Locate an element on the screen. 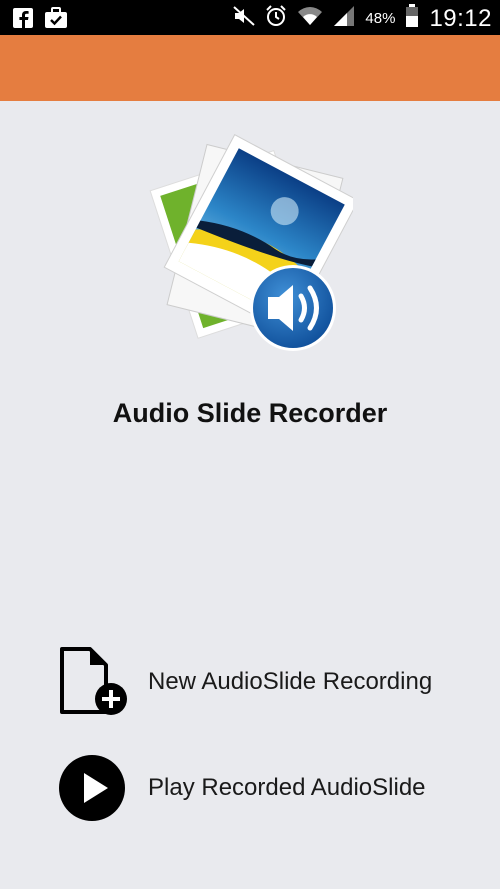 This screenshot has height=889, width=500. mute-icon is located at coordinates (244, 18).